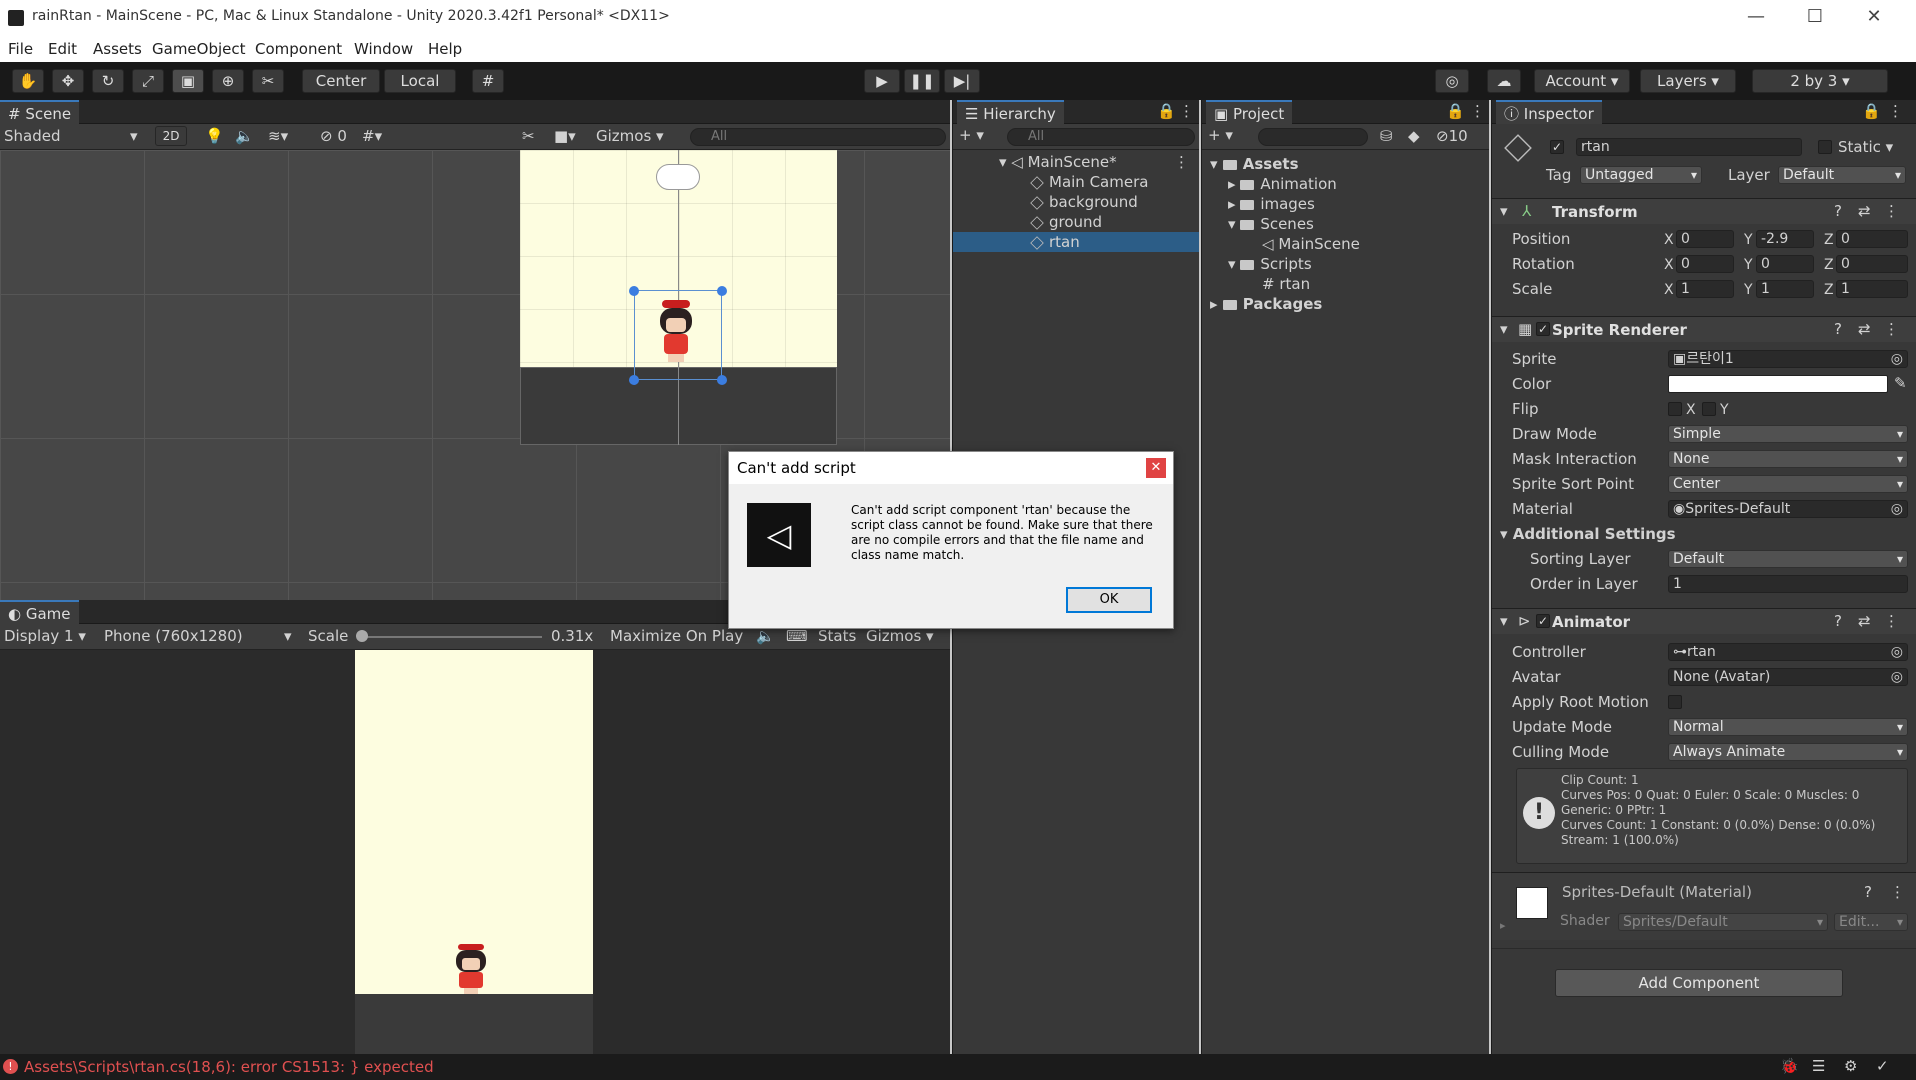  What do you see at coordinates (1705, 289) in the screenshot?
I see `scale-x-field: 1` at bounding box center [1705, 289].